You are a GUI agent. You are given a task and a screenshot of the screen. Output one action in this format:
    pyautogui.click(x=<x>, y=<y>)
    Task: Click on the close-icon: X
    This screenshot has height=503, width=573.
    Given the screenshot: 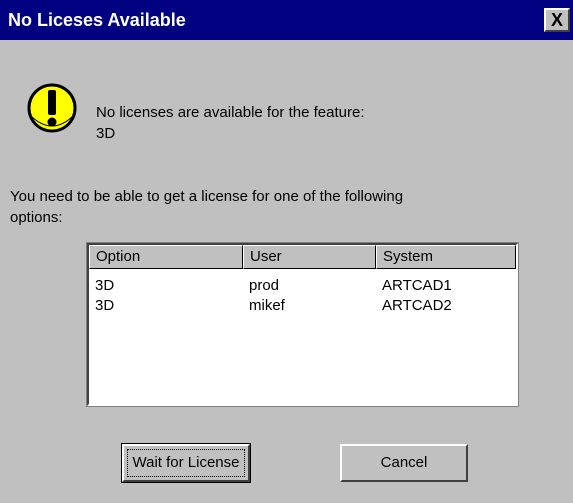 What is the action you would take?
    pyautogui.click(x=556, y=20)
    